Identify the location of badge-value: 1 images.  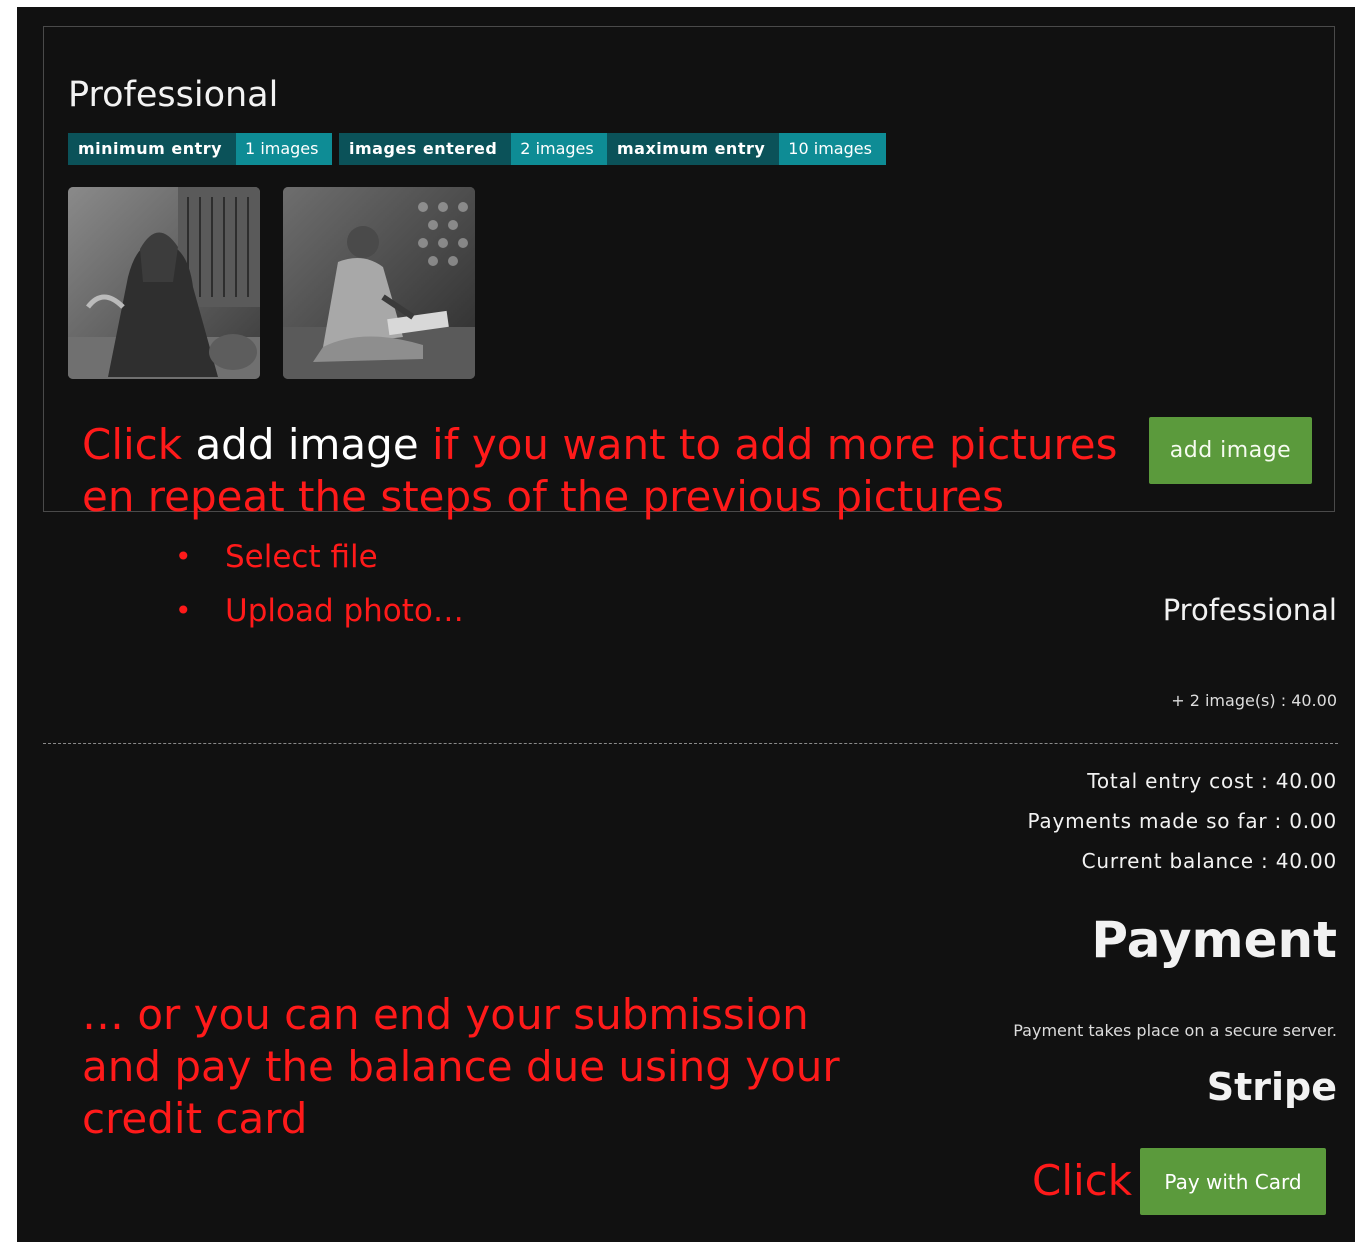
(284, 149).